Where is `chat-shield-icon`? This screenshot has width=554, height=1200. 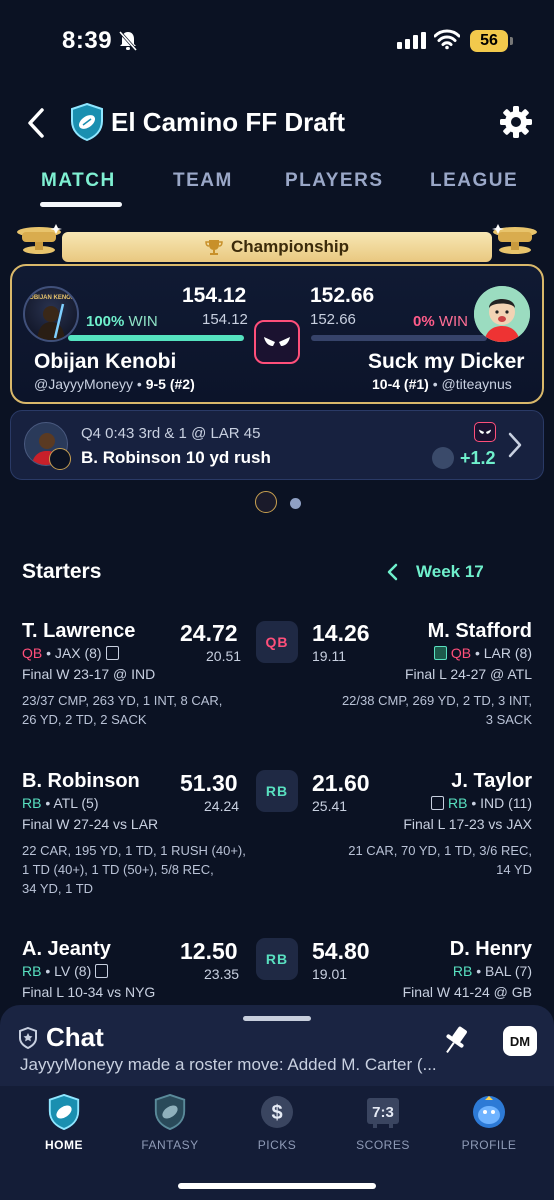
chat-shield-icon is located at coordinates (28, 1038).